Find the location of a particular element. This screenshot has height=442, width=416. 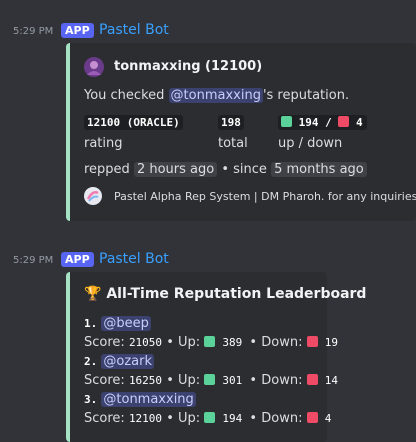

desc-text: You checked is located at coordinates (126, 95).